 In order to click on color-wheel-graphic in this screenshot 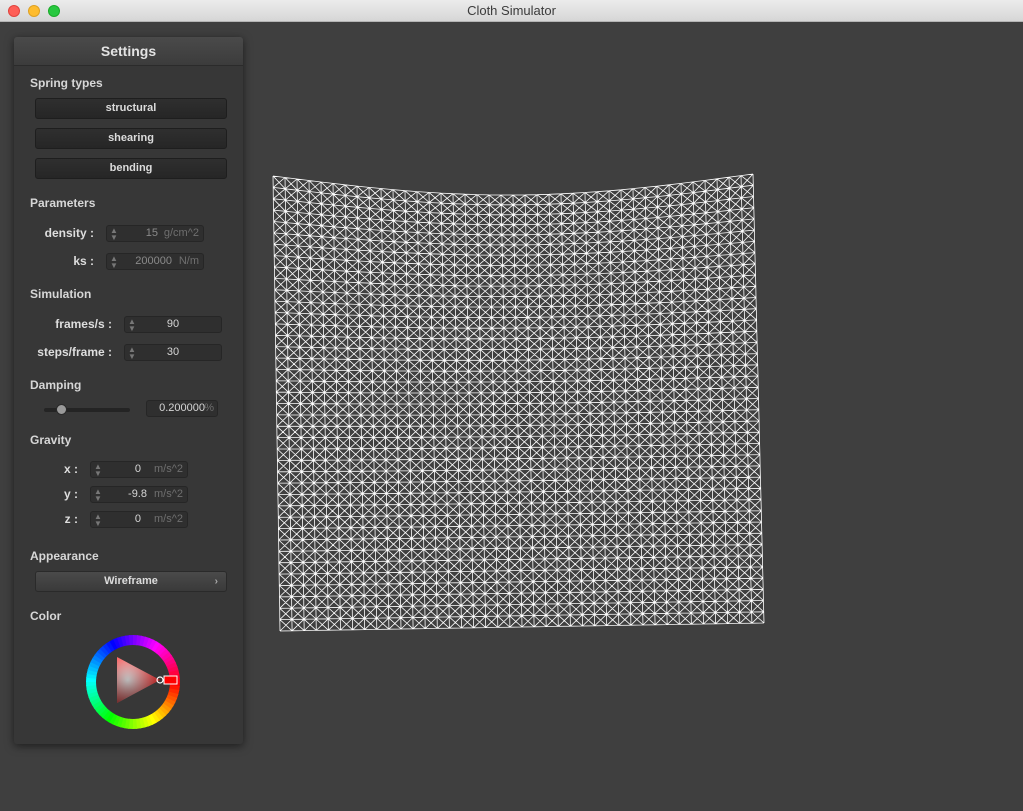, I will do `click(133, 682)`.